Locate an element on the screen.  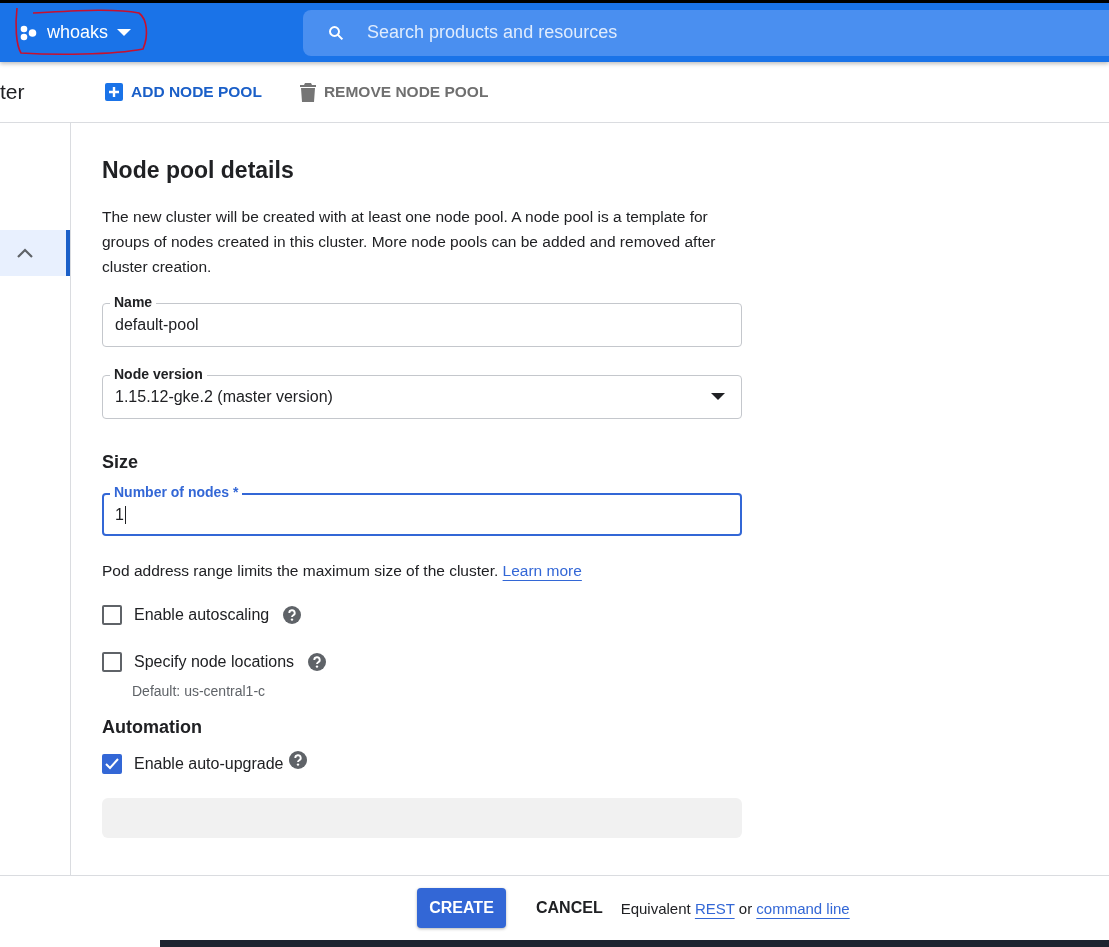
pod-range-note: Pod address range limits the maximum size of the cluster. Learn more is located at coordinates (342, 571).